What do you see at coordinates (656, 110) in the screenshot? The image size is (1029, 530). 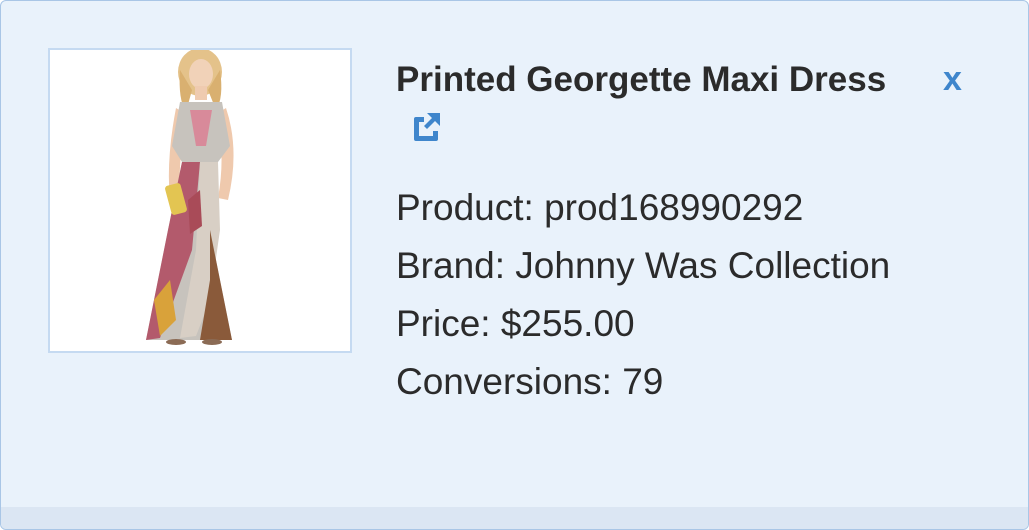 I see `product-title-block: Printed Georgette Maxi Dress` at bounding box center [656, 110].